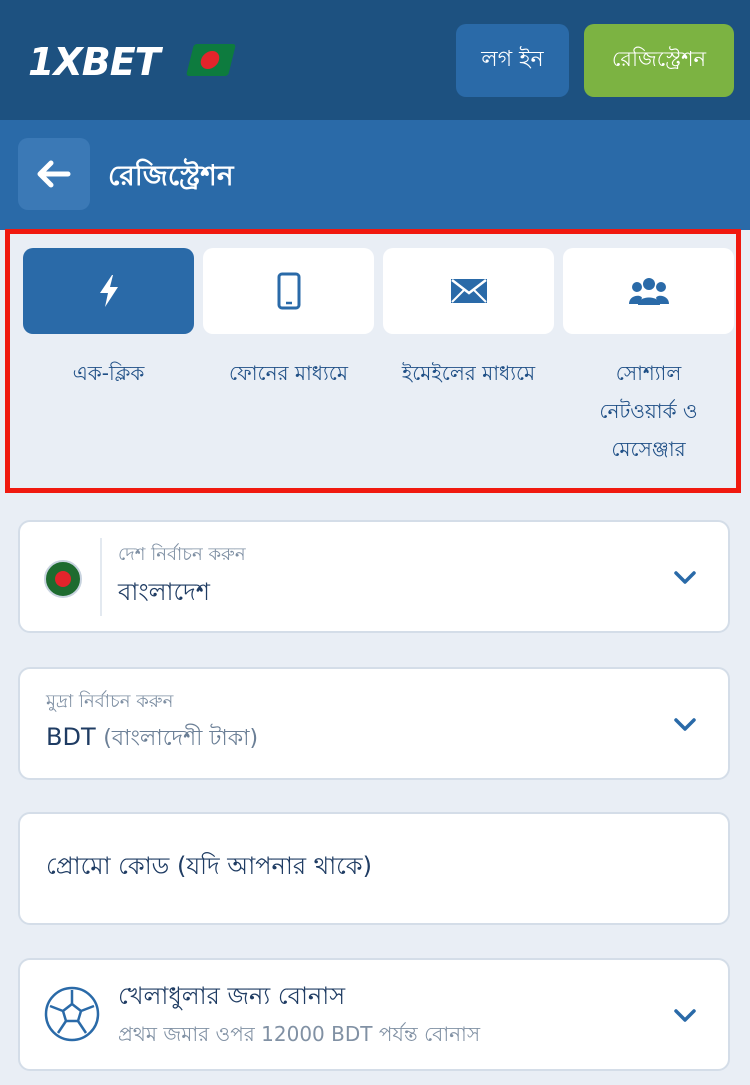  I want to click on login-button: লগ ইন, so click(512, 60).